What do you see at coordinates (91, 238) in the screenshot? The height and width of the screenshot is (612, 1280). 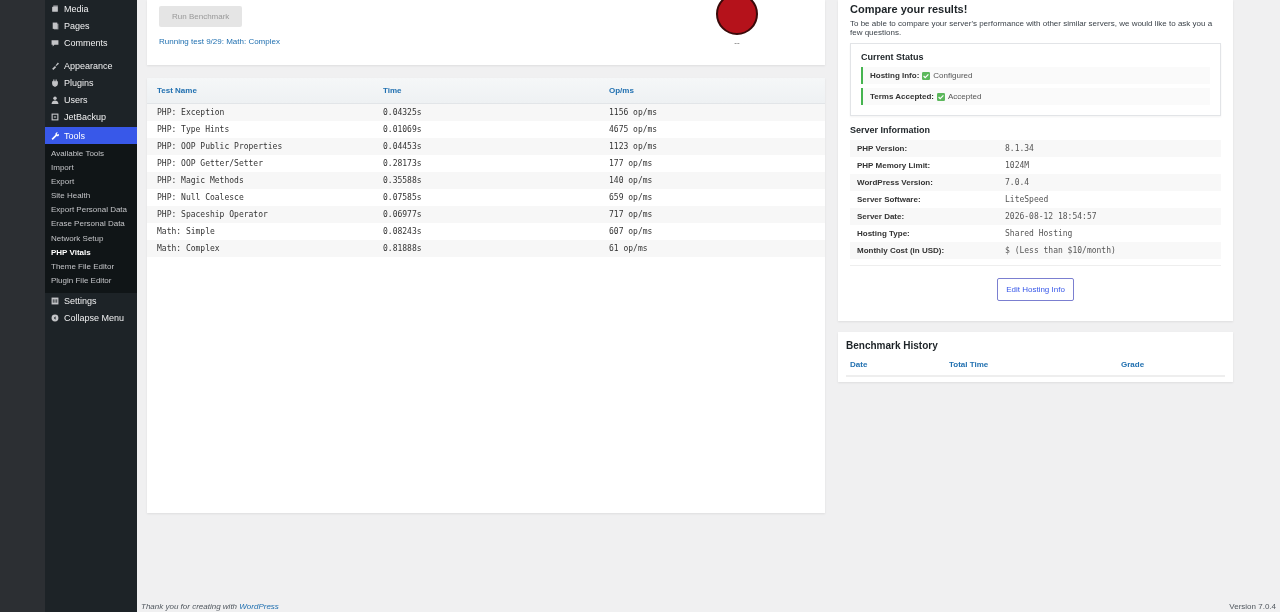 I see `submenu-item: Network Setup` at bounding box center [91, 238].